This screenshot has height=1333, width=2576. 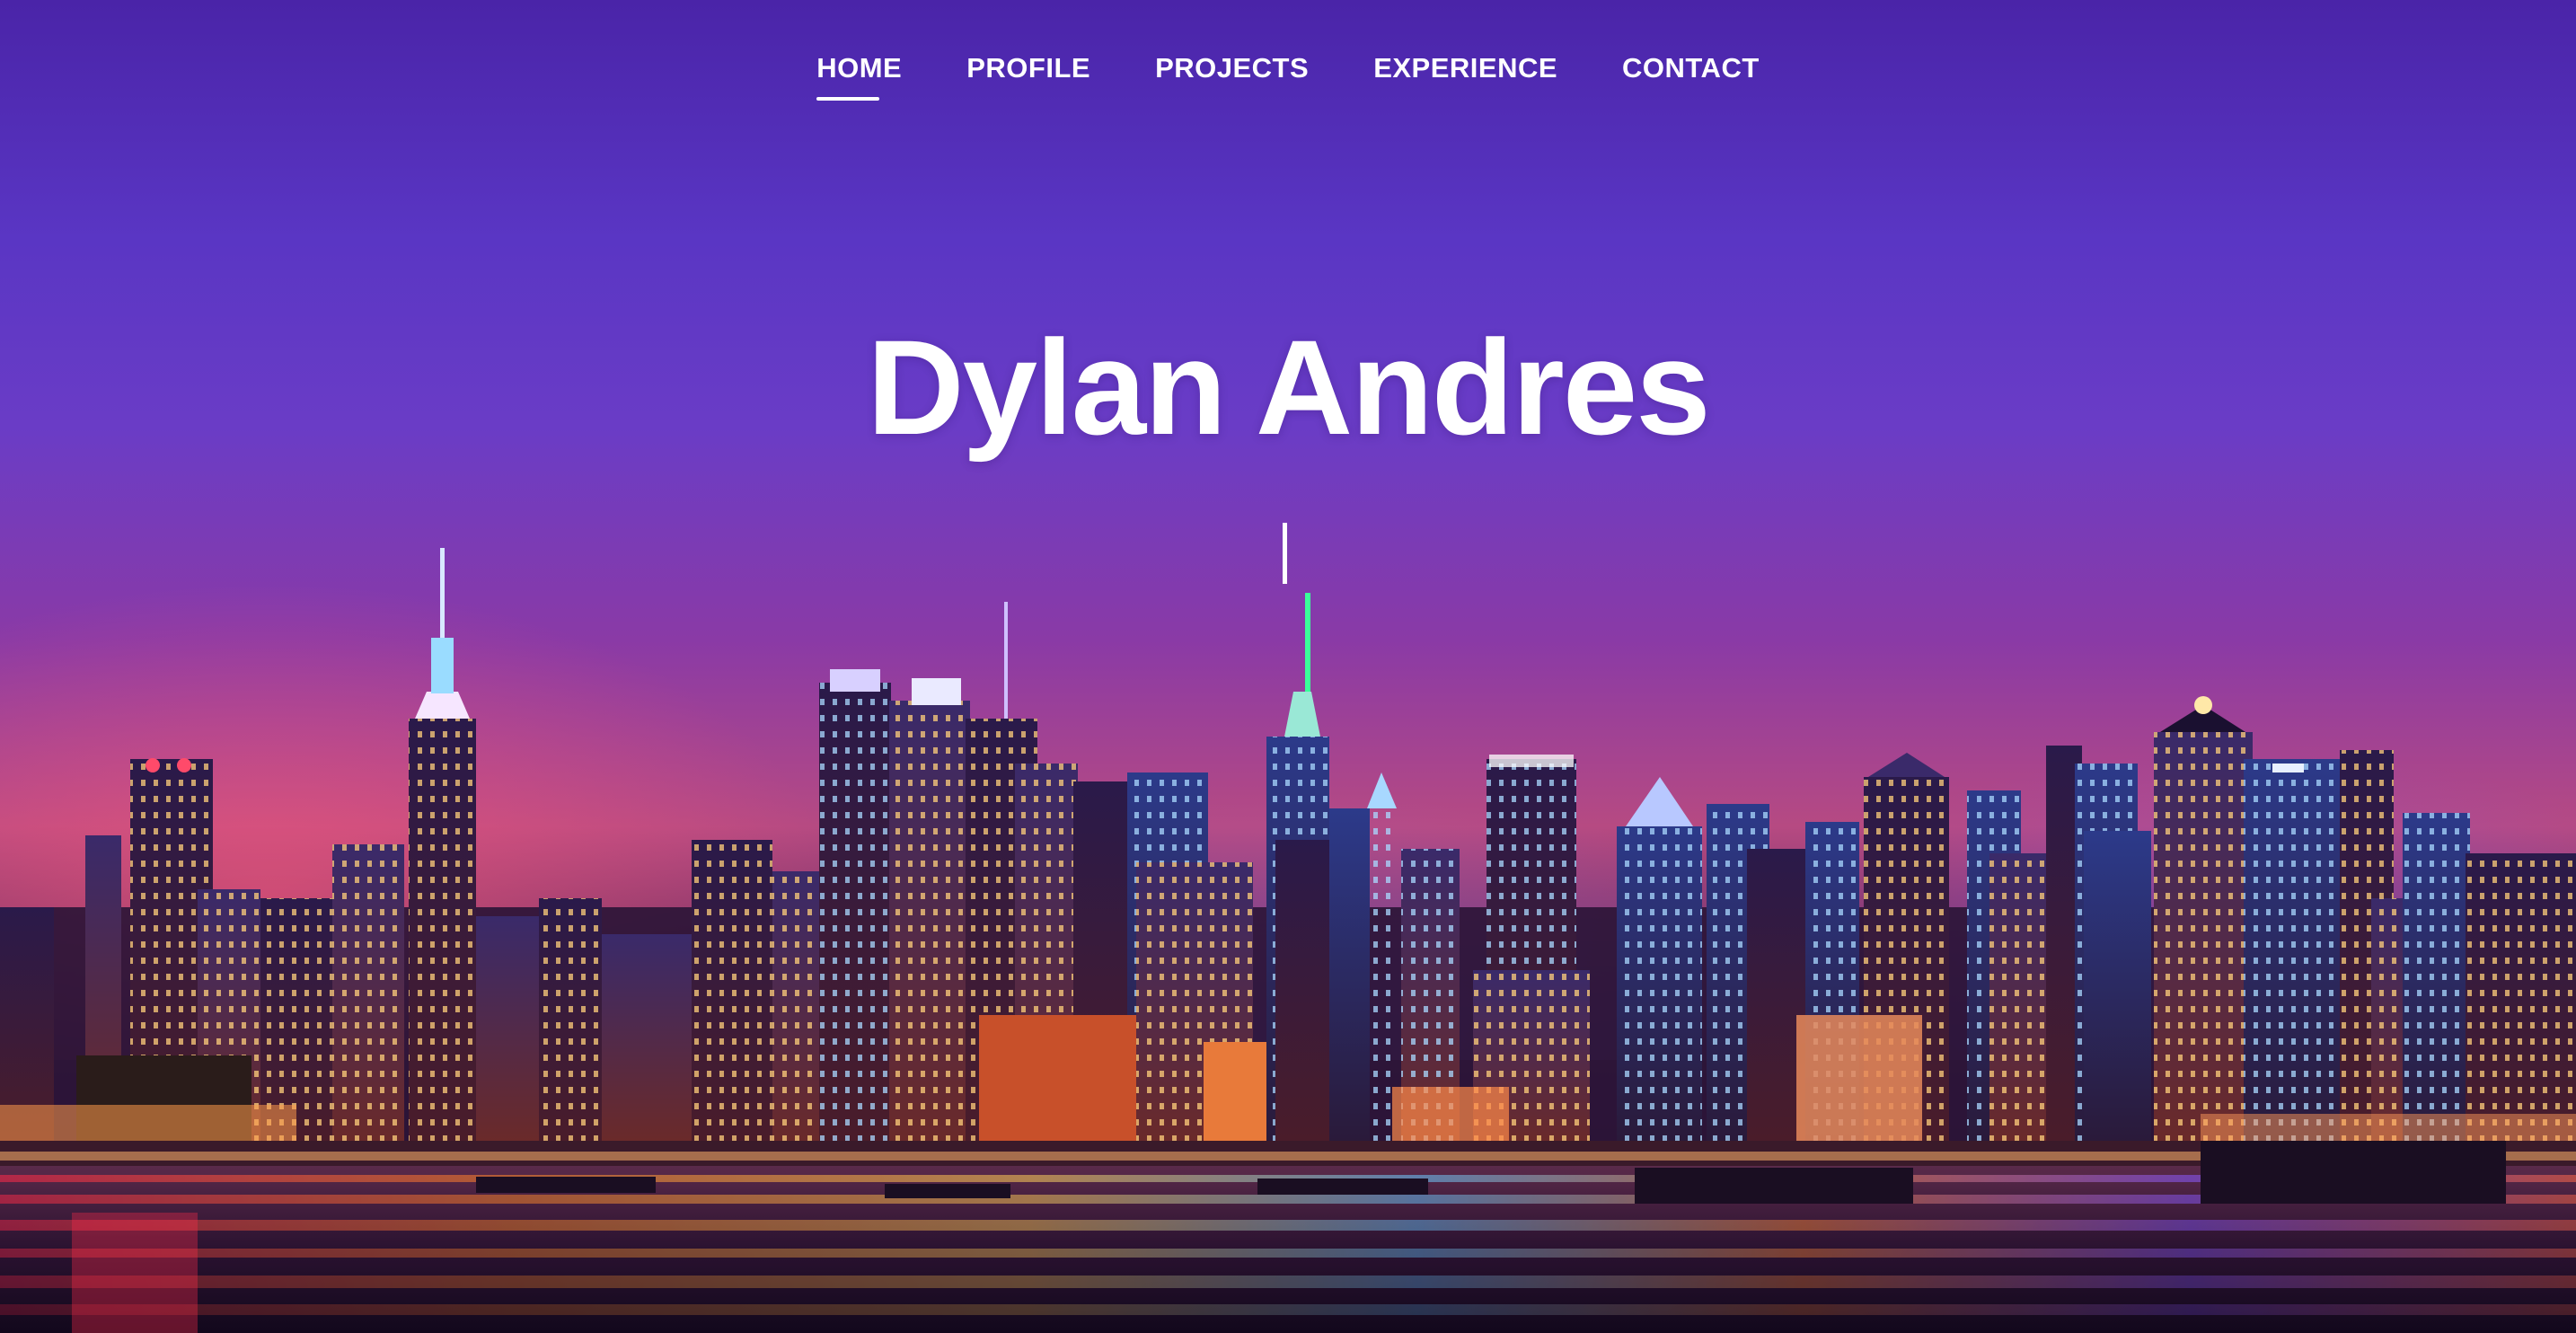 I want to click on nav-item-home-label: HOME, so click(x=859, y=68).